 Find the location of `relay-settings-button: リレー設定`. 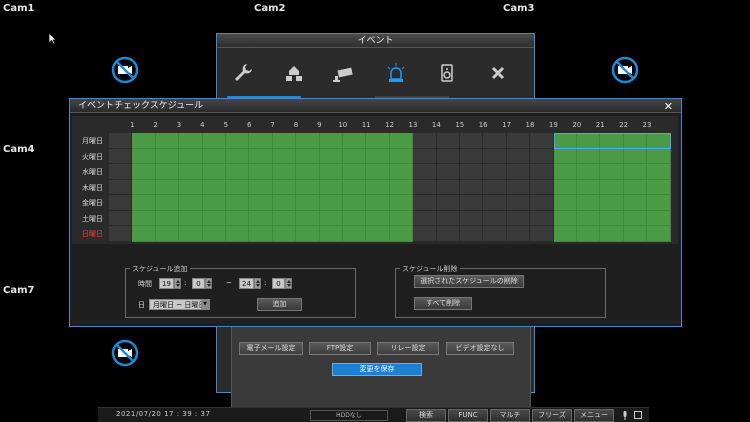

relay-settings-button: リレー設定 is located at coordinates (408, 348).